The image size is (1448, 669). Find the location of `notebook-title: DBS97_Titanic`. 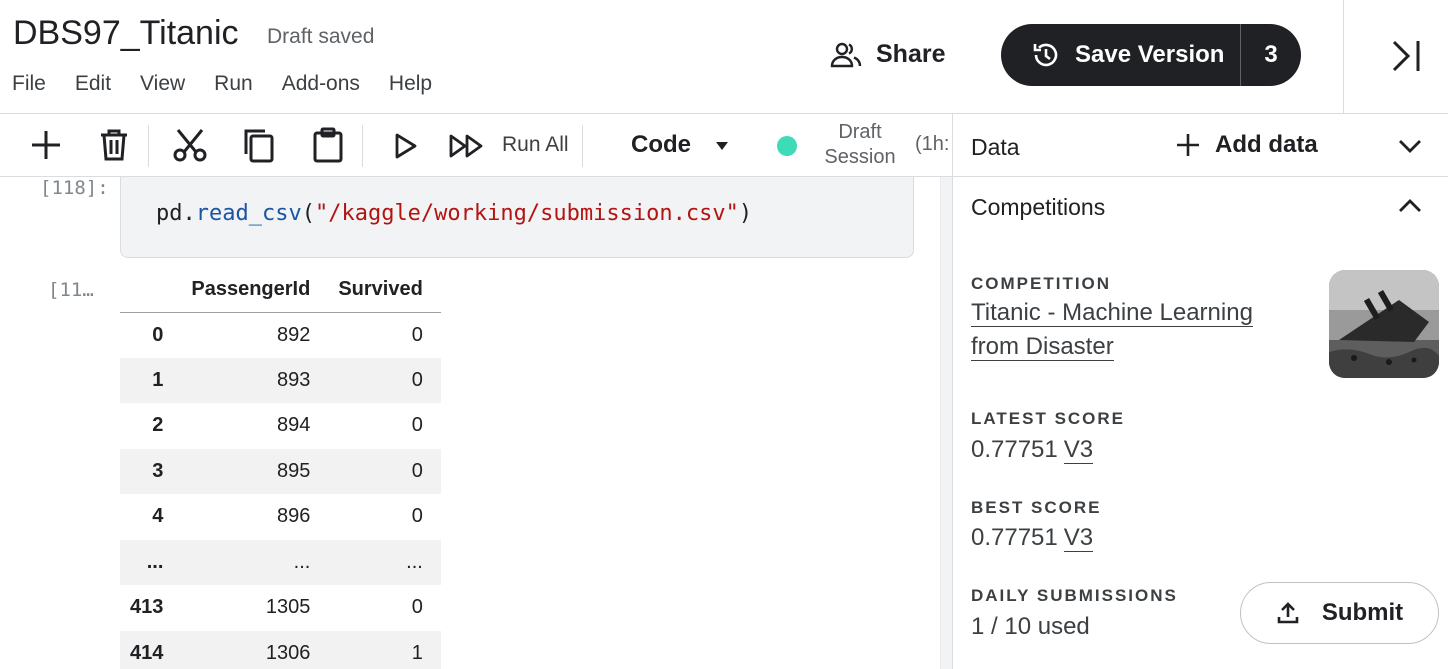

notebook-title: DBS97_Titanic is located at coordinates (126, 33).